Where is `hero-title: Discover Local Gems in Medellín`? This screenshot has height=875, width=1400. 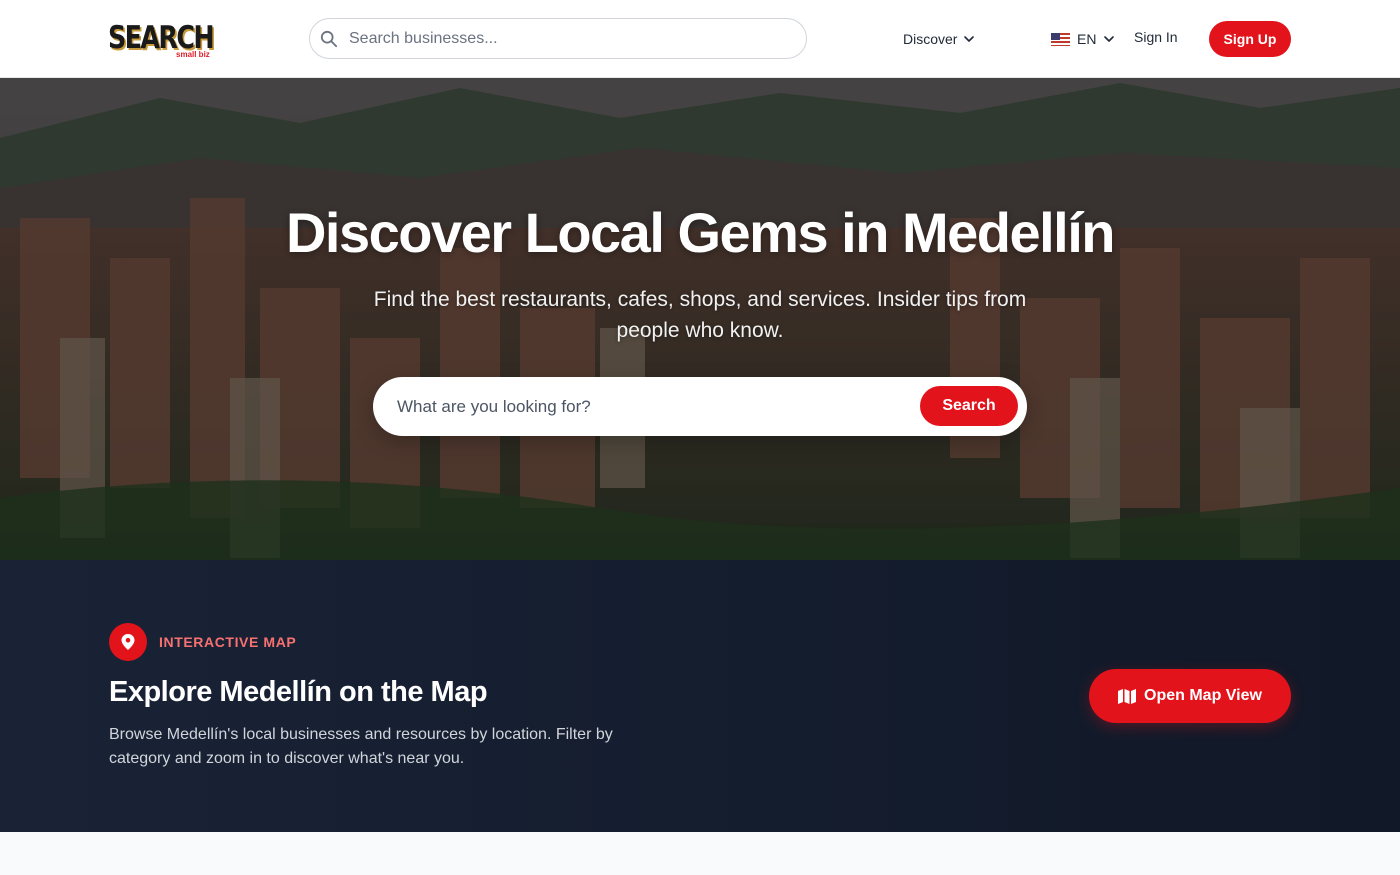
hero-title: Discover Local Gems in Medellín is located at coordinates (700, 232).